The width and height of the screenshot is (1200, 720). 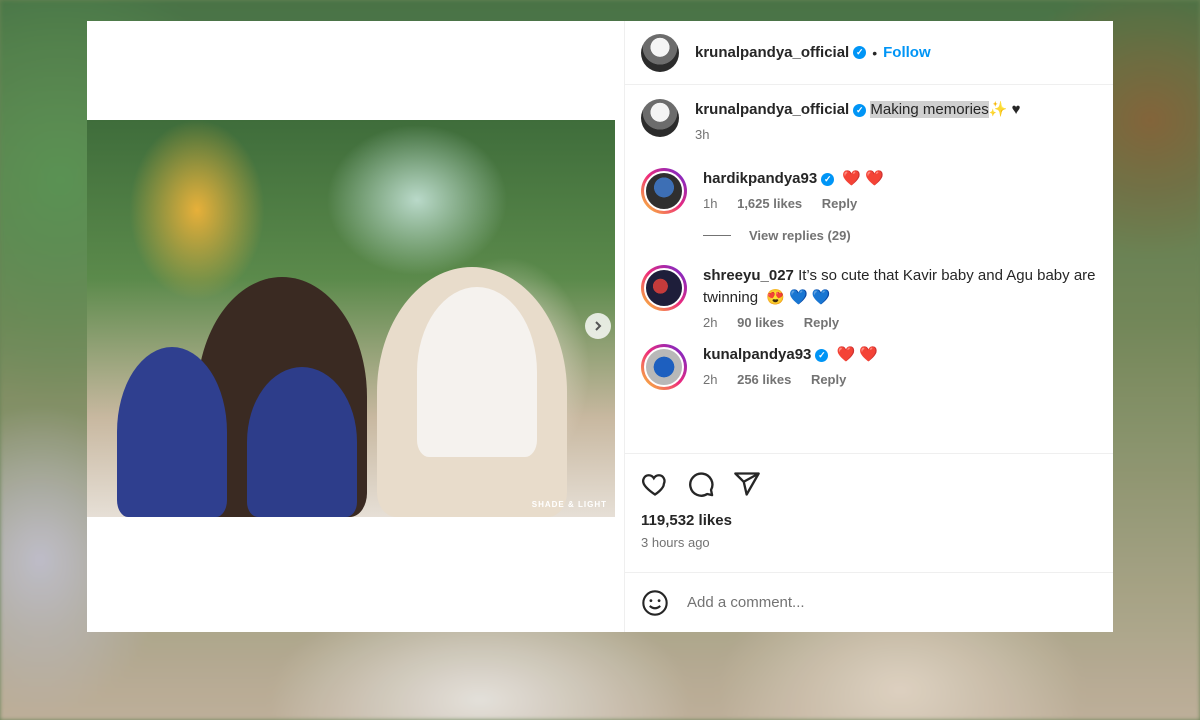 What do you see at coordinates (869, 484) in the screenshot?
I see `action-bar` at bounding box center [869, 484].